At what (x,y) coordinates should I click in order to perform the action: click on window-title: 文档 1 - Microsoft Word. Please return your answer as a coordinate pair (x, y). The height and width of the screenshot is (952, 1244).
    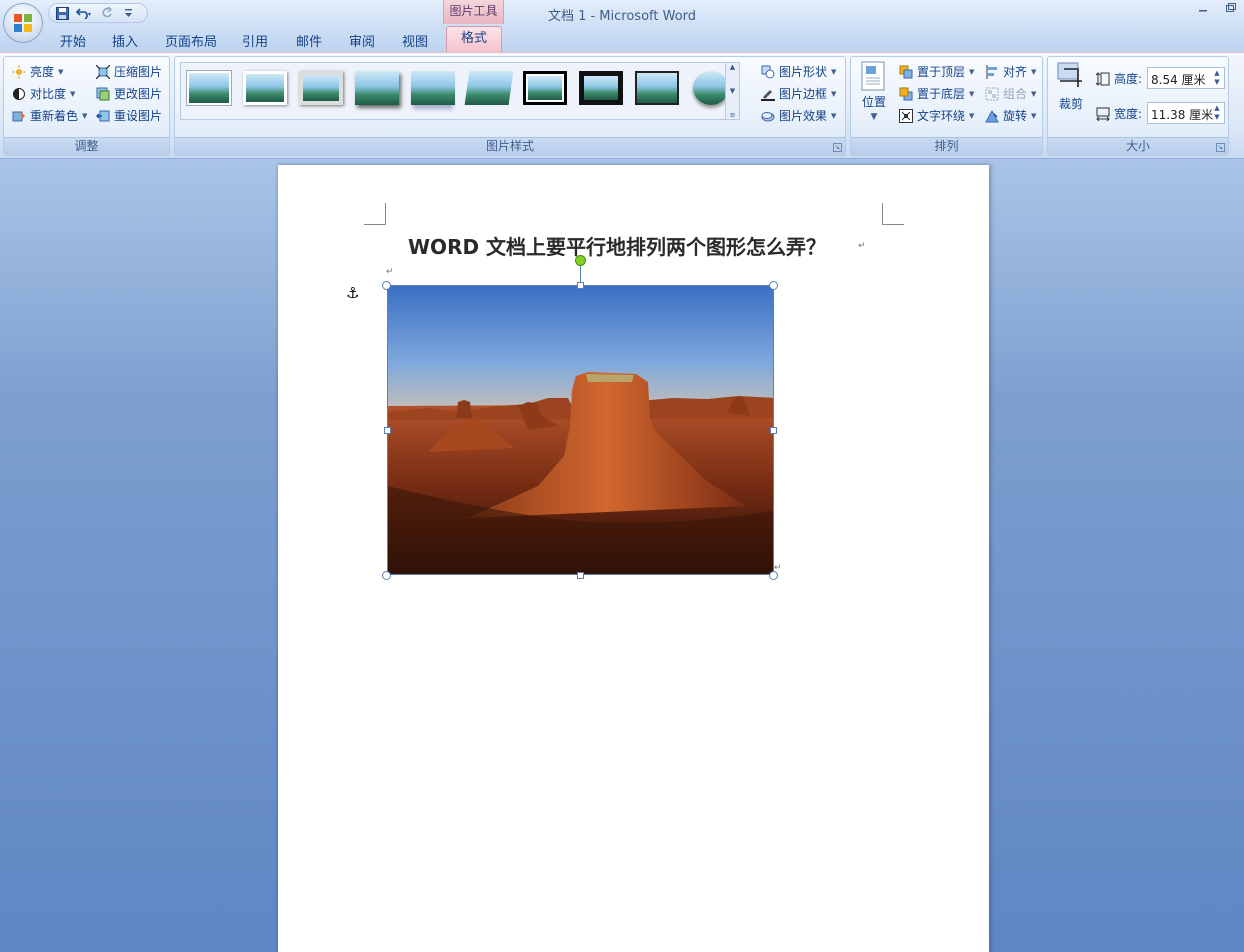
    Looking at the image, I should click on (622, 16).